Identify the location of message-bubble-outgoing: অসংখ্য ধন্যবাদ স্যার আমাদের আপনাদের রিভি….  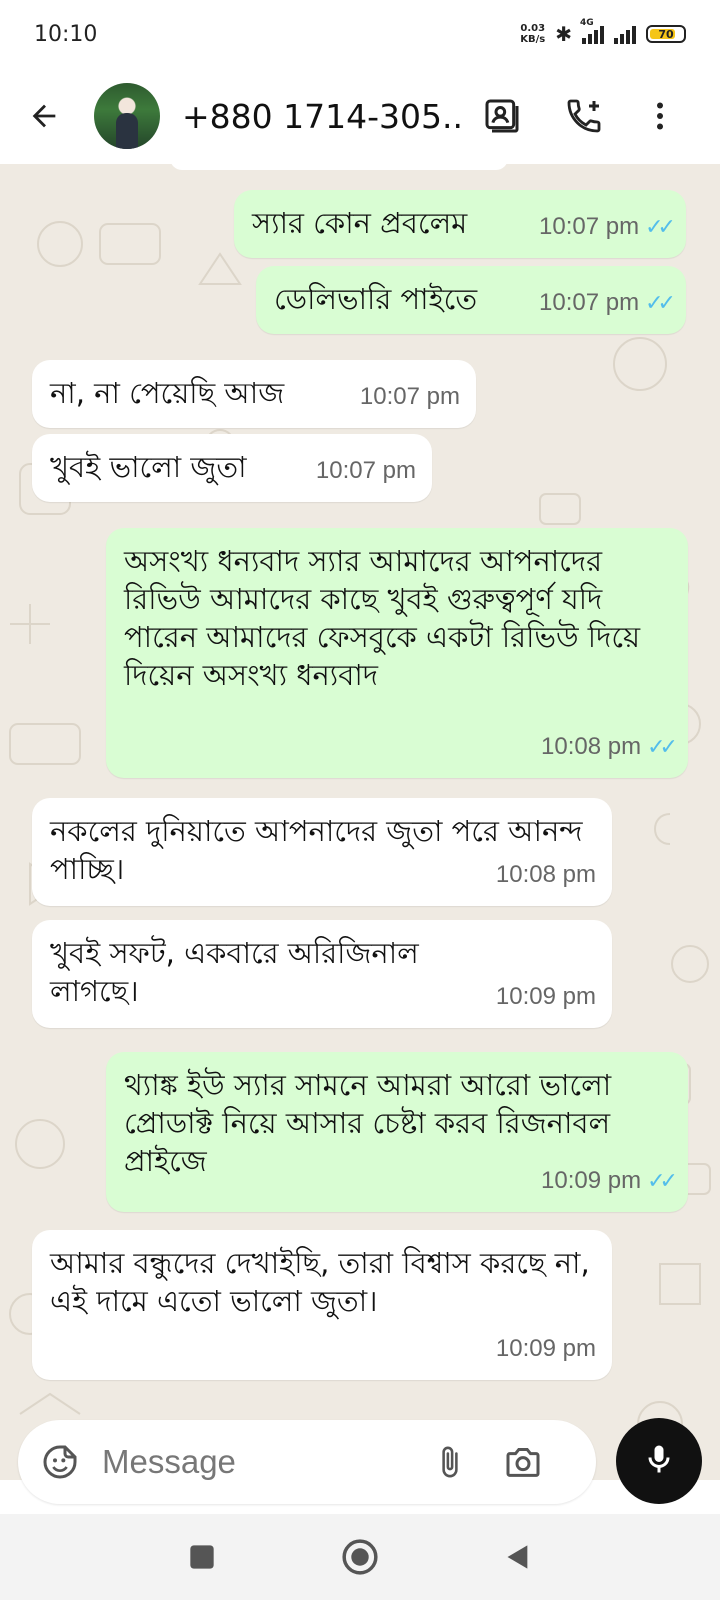
(397, 653).